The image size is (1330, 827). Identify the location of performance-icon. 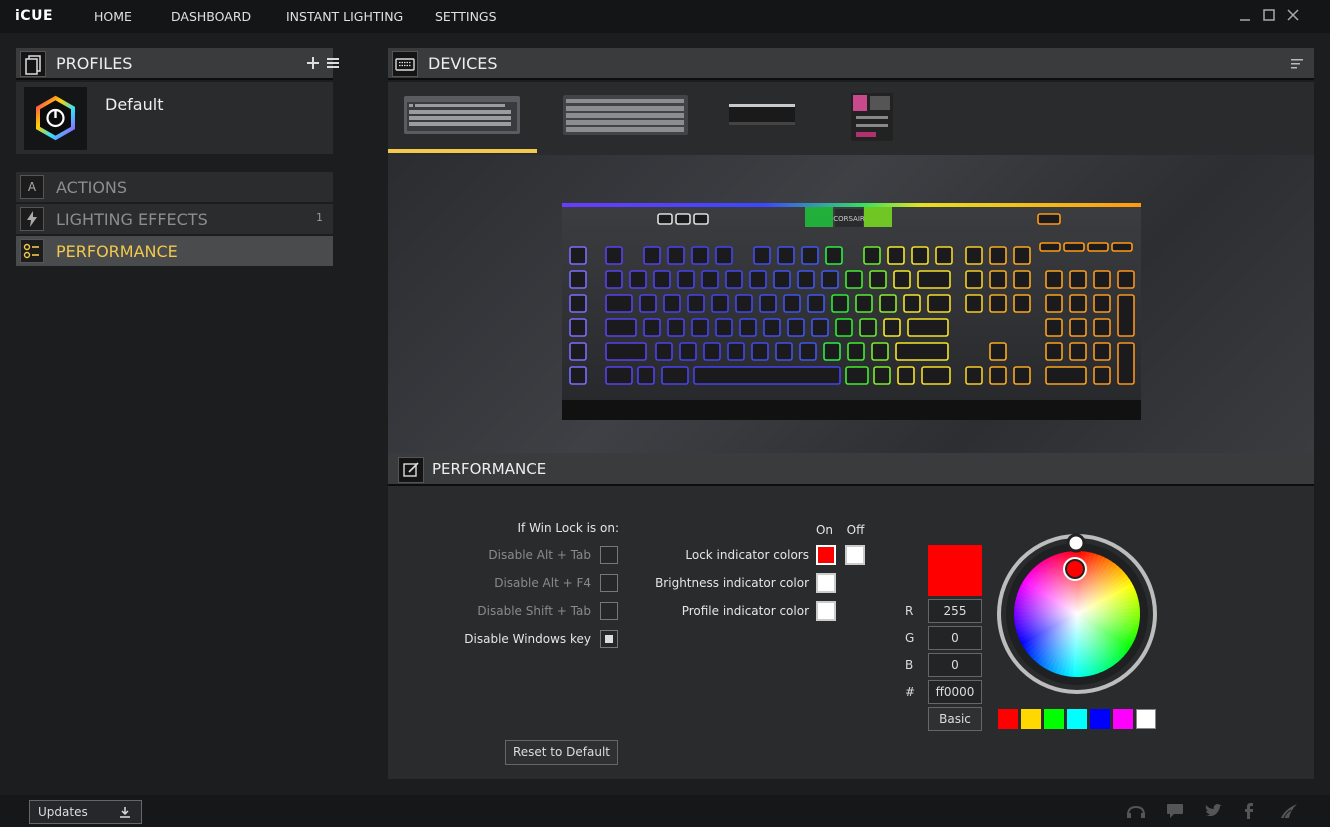
(32, 251).